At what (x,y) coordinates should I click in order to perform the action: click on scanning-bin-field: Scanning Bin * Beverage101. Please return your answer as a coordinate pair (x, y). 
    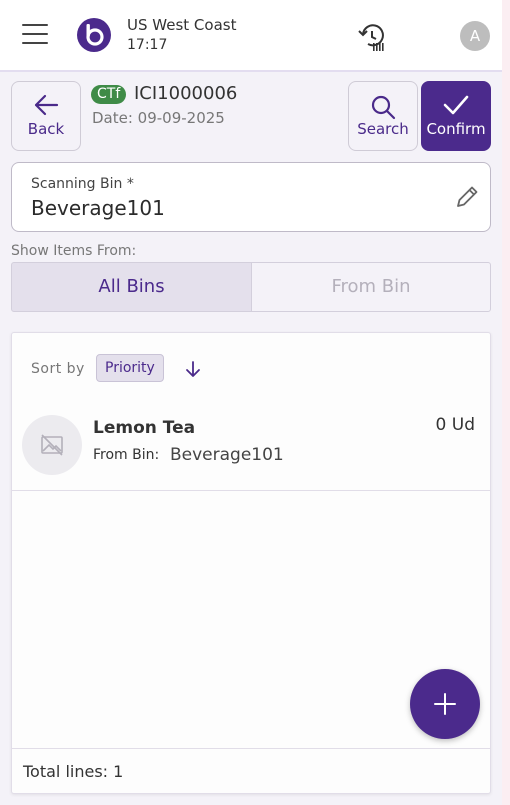
    Looking at the image, I should click on (251, 197).